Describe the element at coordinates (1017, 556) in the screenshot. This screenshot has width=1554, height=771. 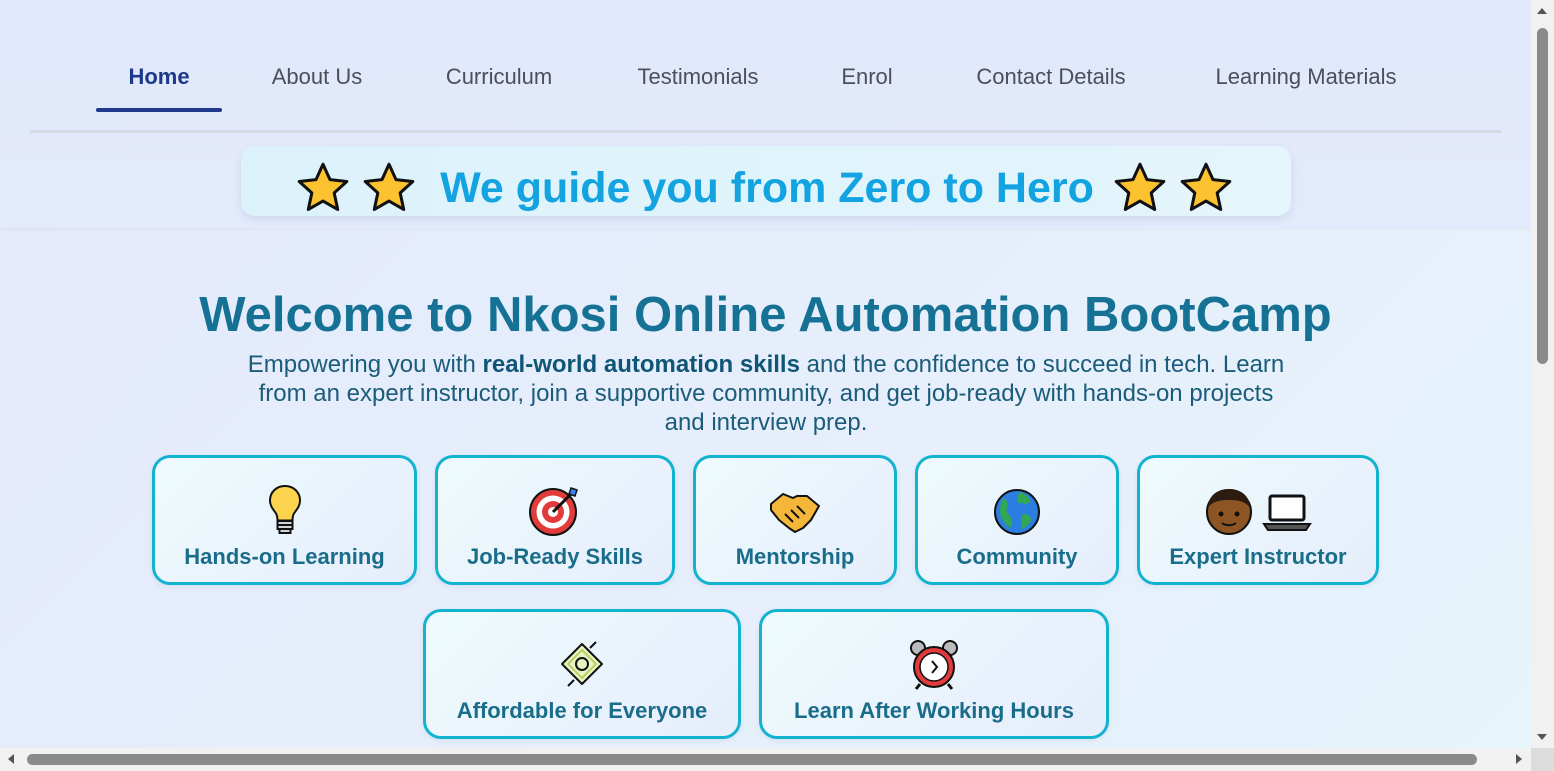
I see `feature-label: Community` at that location.